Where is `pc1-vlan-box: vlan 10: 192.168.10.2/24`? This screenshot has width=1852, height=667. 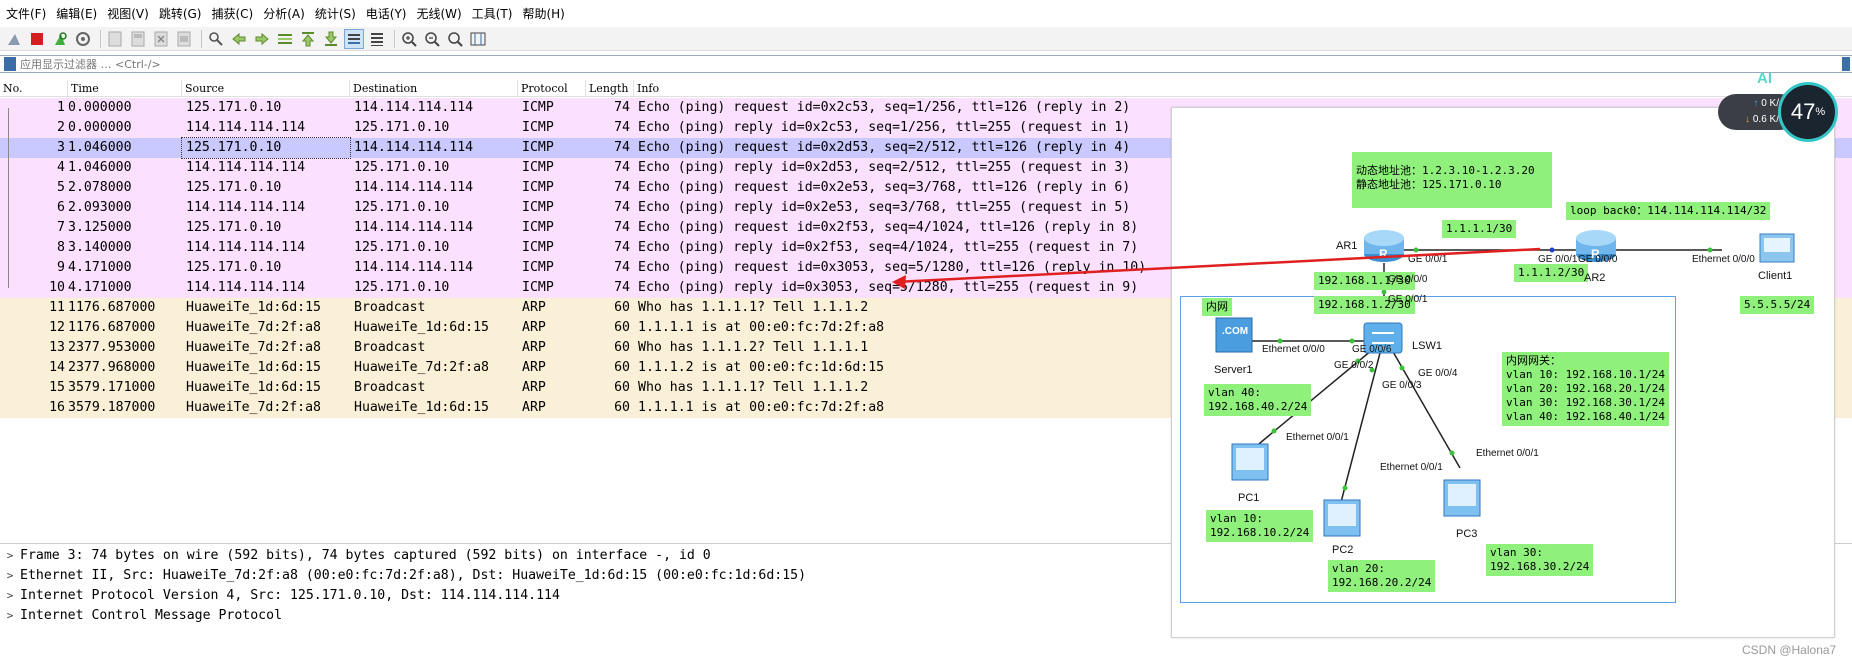
pc1-vlan-box: vlan 10: 192.168.10.2/24 is located at coordinates (1260, 526).